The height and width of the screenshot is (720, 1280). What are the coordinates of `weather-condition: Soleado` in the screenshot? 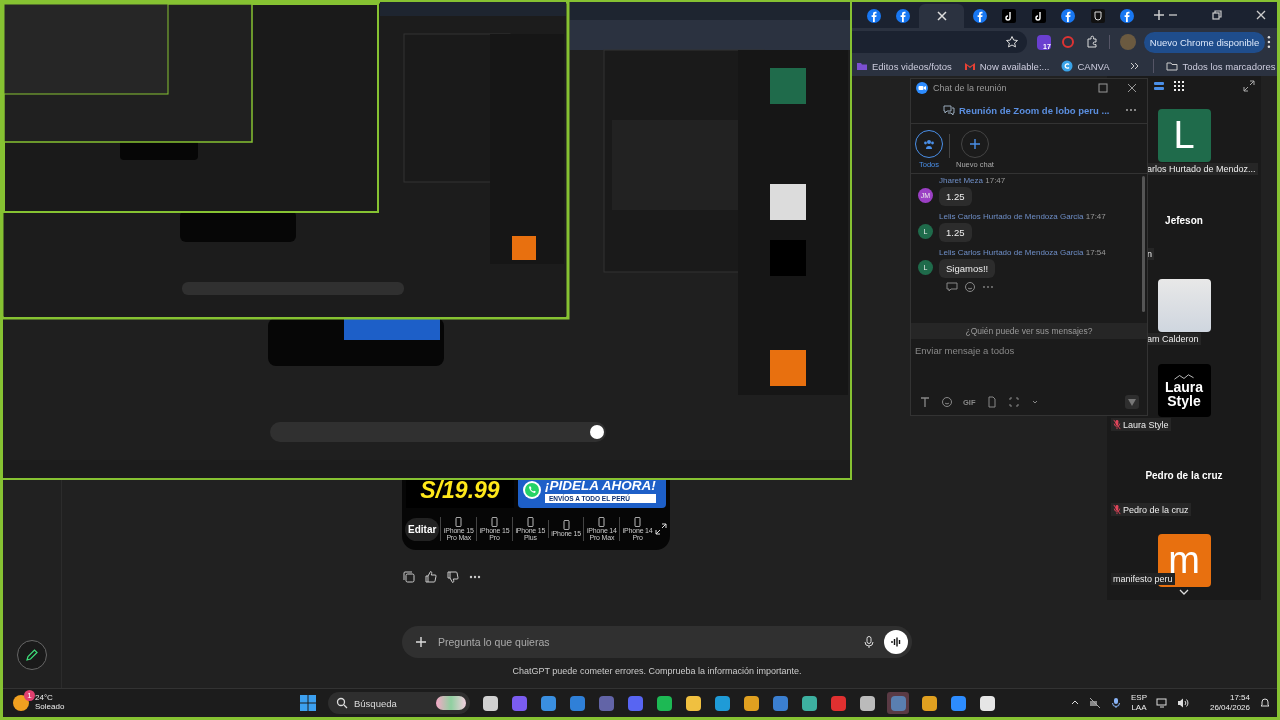 It's located at (50, 707).